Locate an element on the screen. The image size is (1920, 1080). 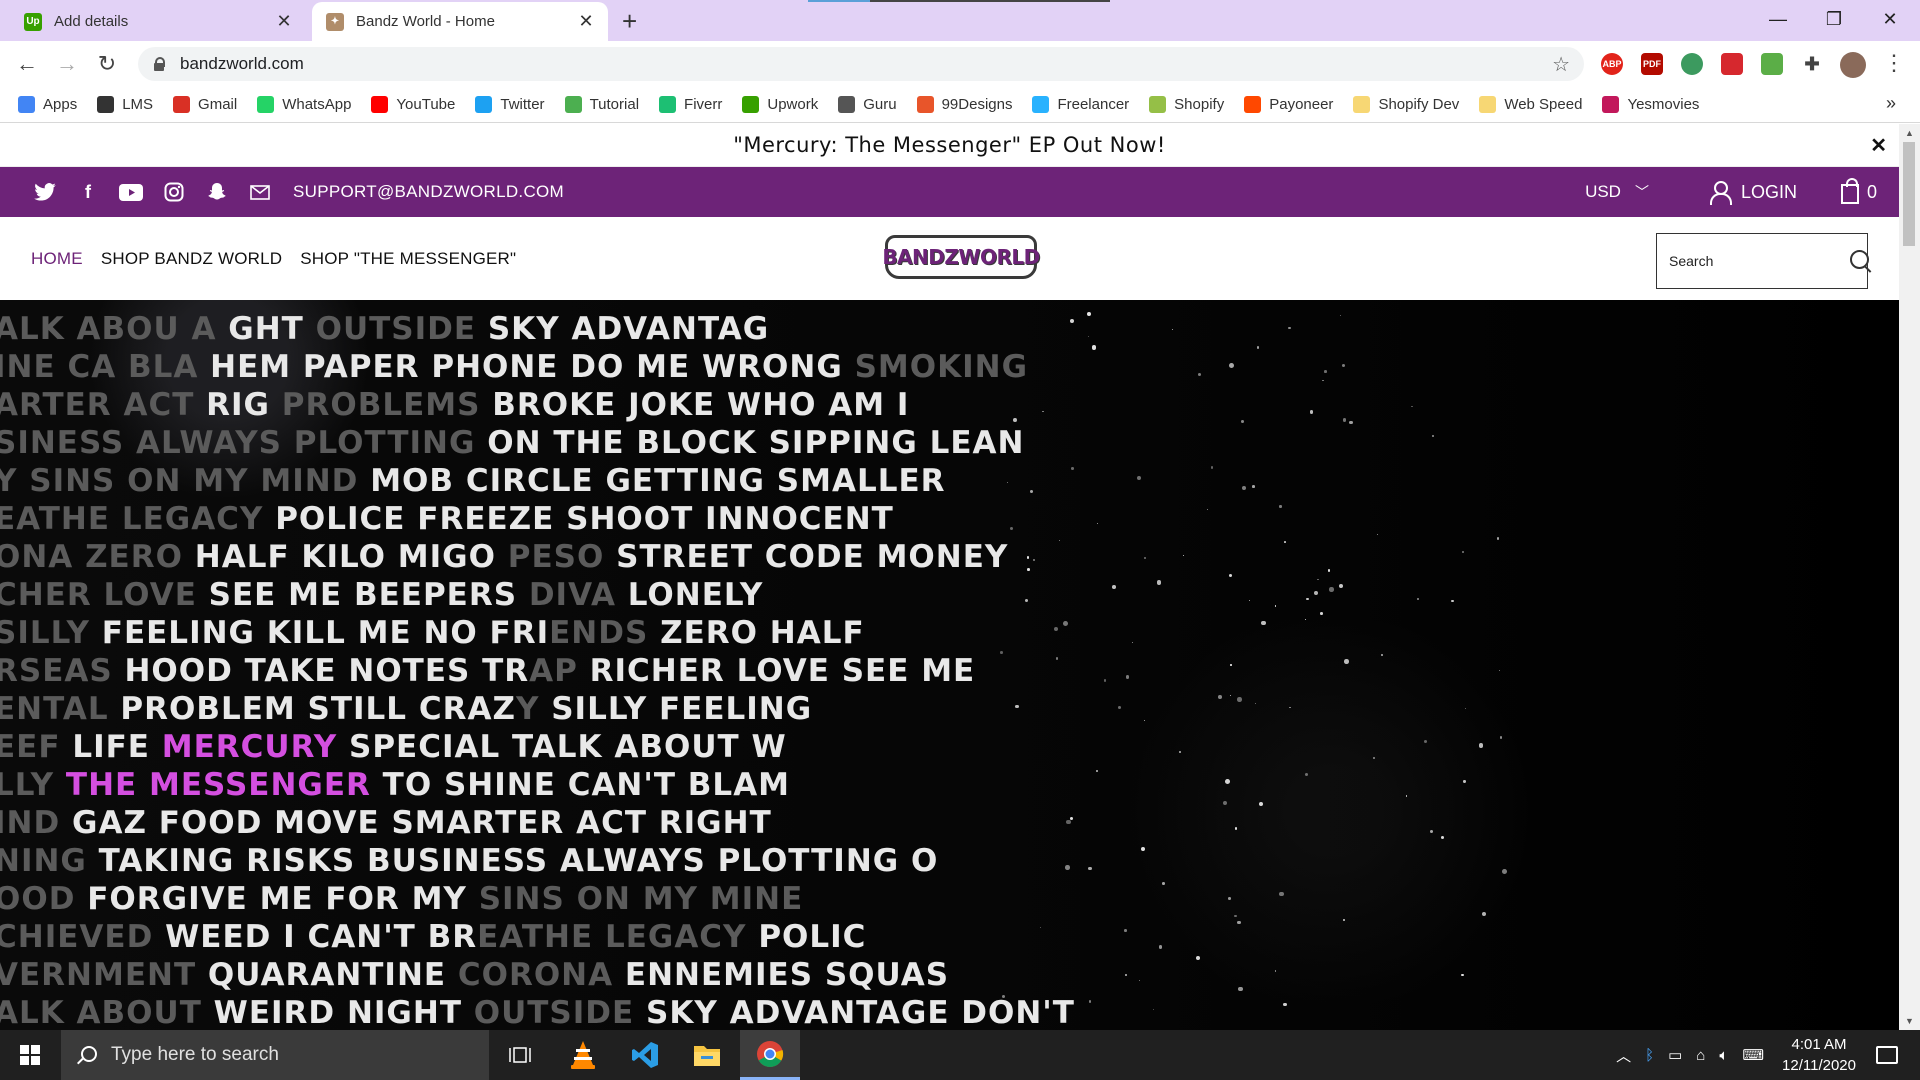
bookmark-label: Tutorial is located at coordinates (614, 104).